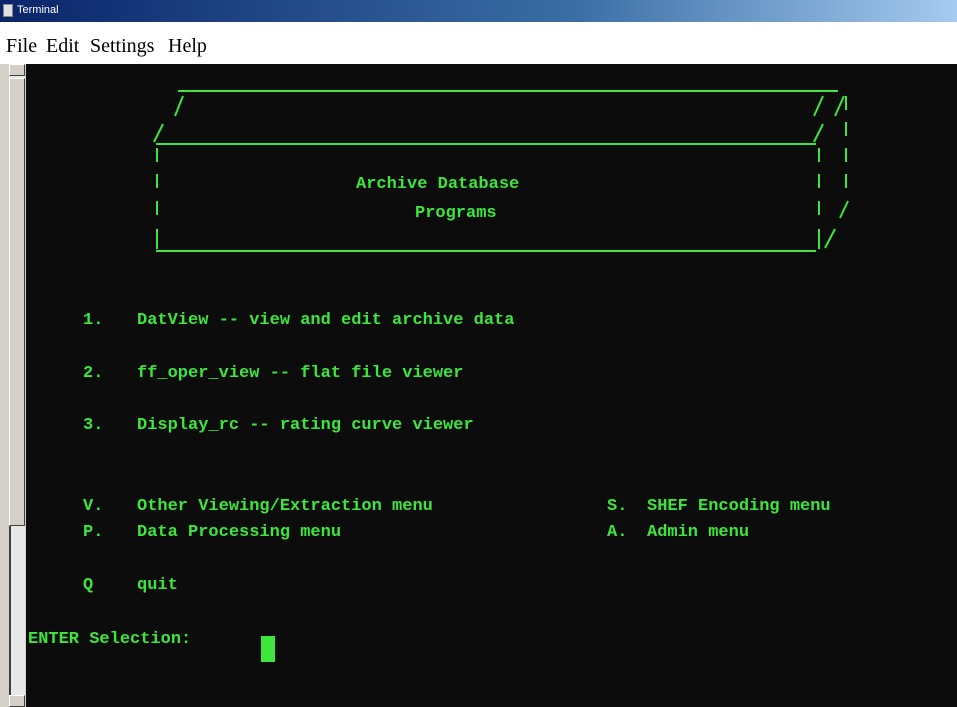 The height and width of the screenshot is (707, 957). Describe the element at coordinates (478, 43) in the screenshot. I see `menu-bar: File Edit Settings Help` at that location.